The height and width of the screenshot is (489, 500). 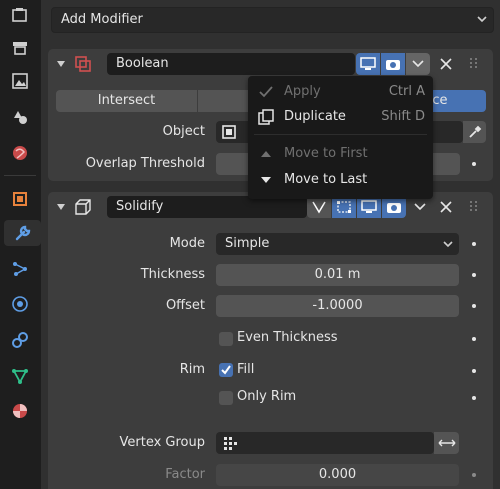 What do you see at coordinates (230, 443) in the screenshot?
I see `vertex-group-icon` at bounding box center [230, 443].